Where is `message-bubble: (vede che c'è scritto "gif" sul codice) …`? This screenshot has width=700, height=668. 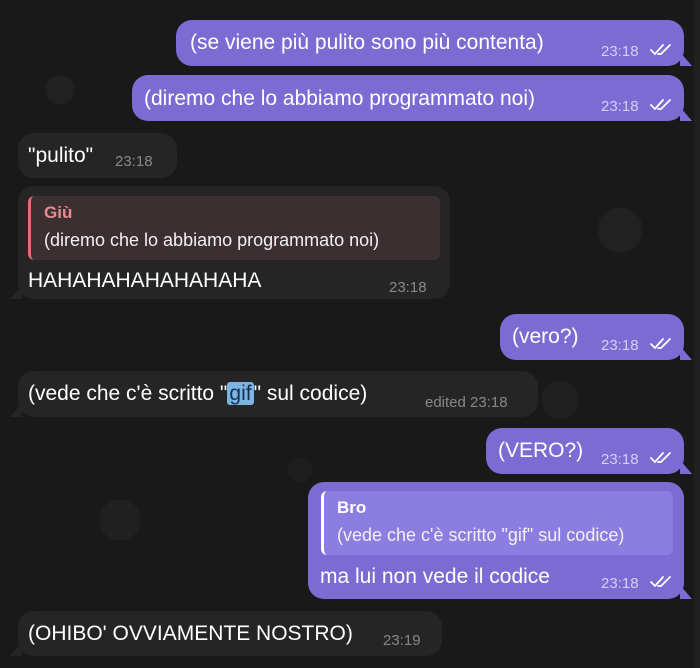
message-bubble: (vede che c'è scritto "gif" sul codice) … is located at coordinates (274, 394).